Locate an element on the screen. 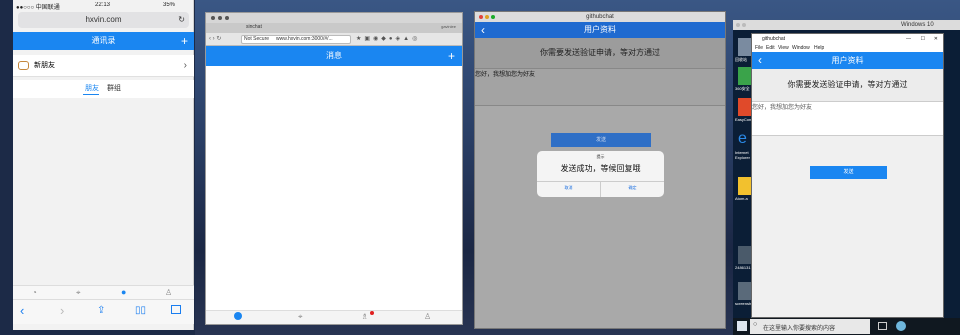 This screenshot has height=335, width=960. safari-toolbar: ‹ › ⇪ ▯▯ is located at coordinates (103, 311).